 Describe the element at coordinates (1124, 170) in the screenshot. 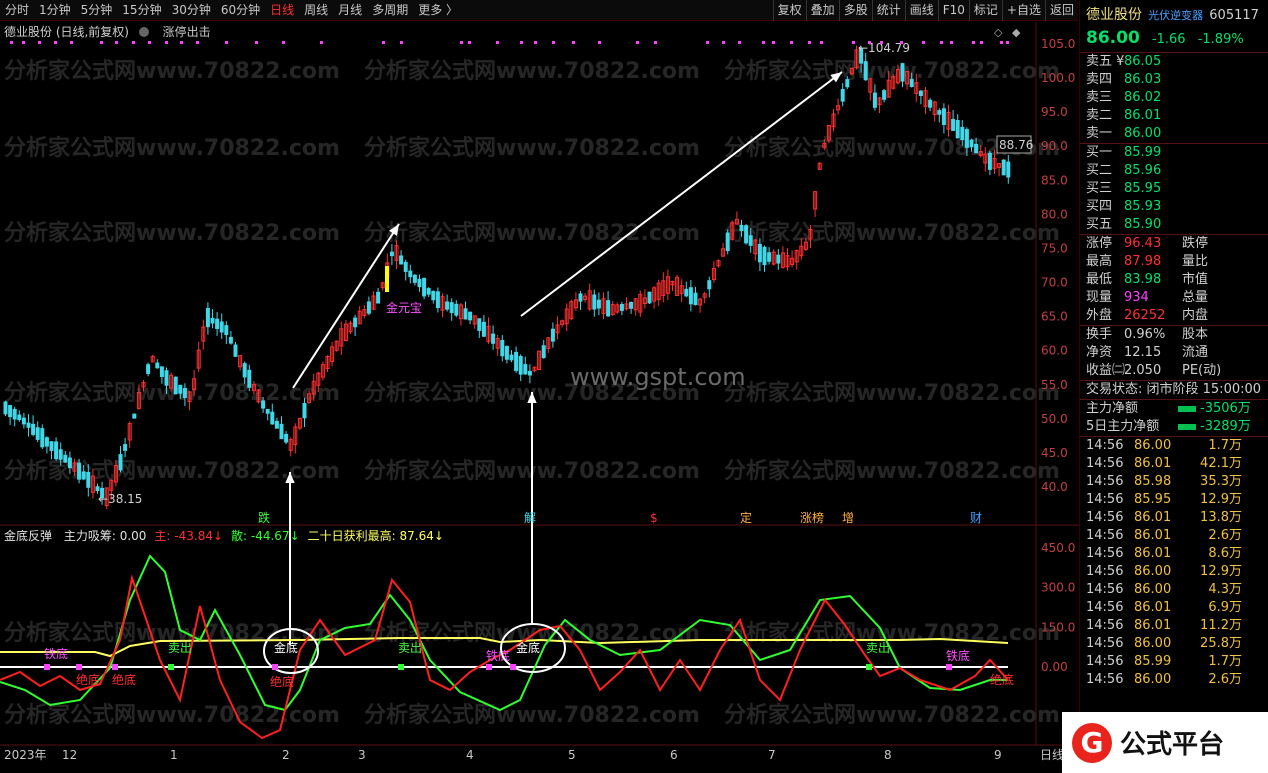

I see `bid-row-1: 买二 85.96` at that location.